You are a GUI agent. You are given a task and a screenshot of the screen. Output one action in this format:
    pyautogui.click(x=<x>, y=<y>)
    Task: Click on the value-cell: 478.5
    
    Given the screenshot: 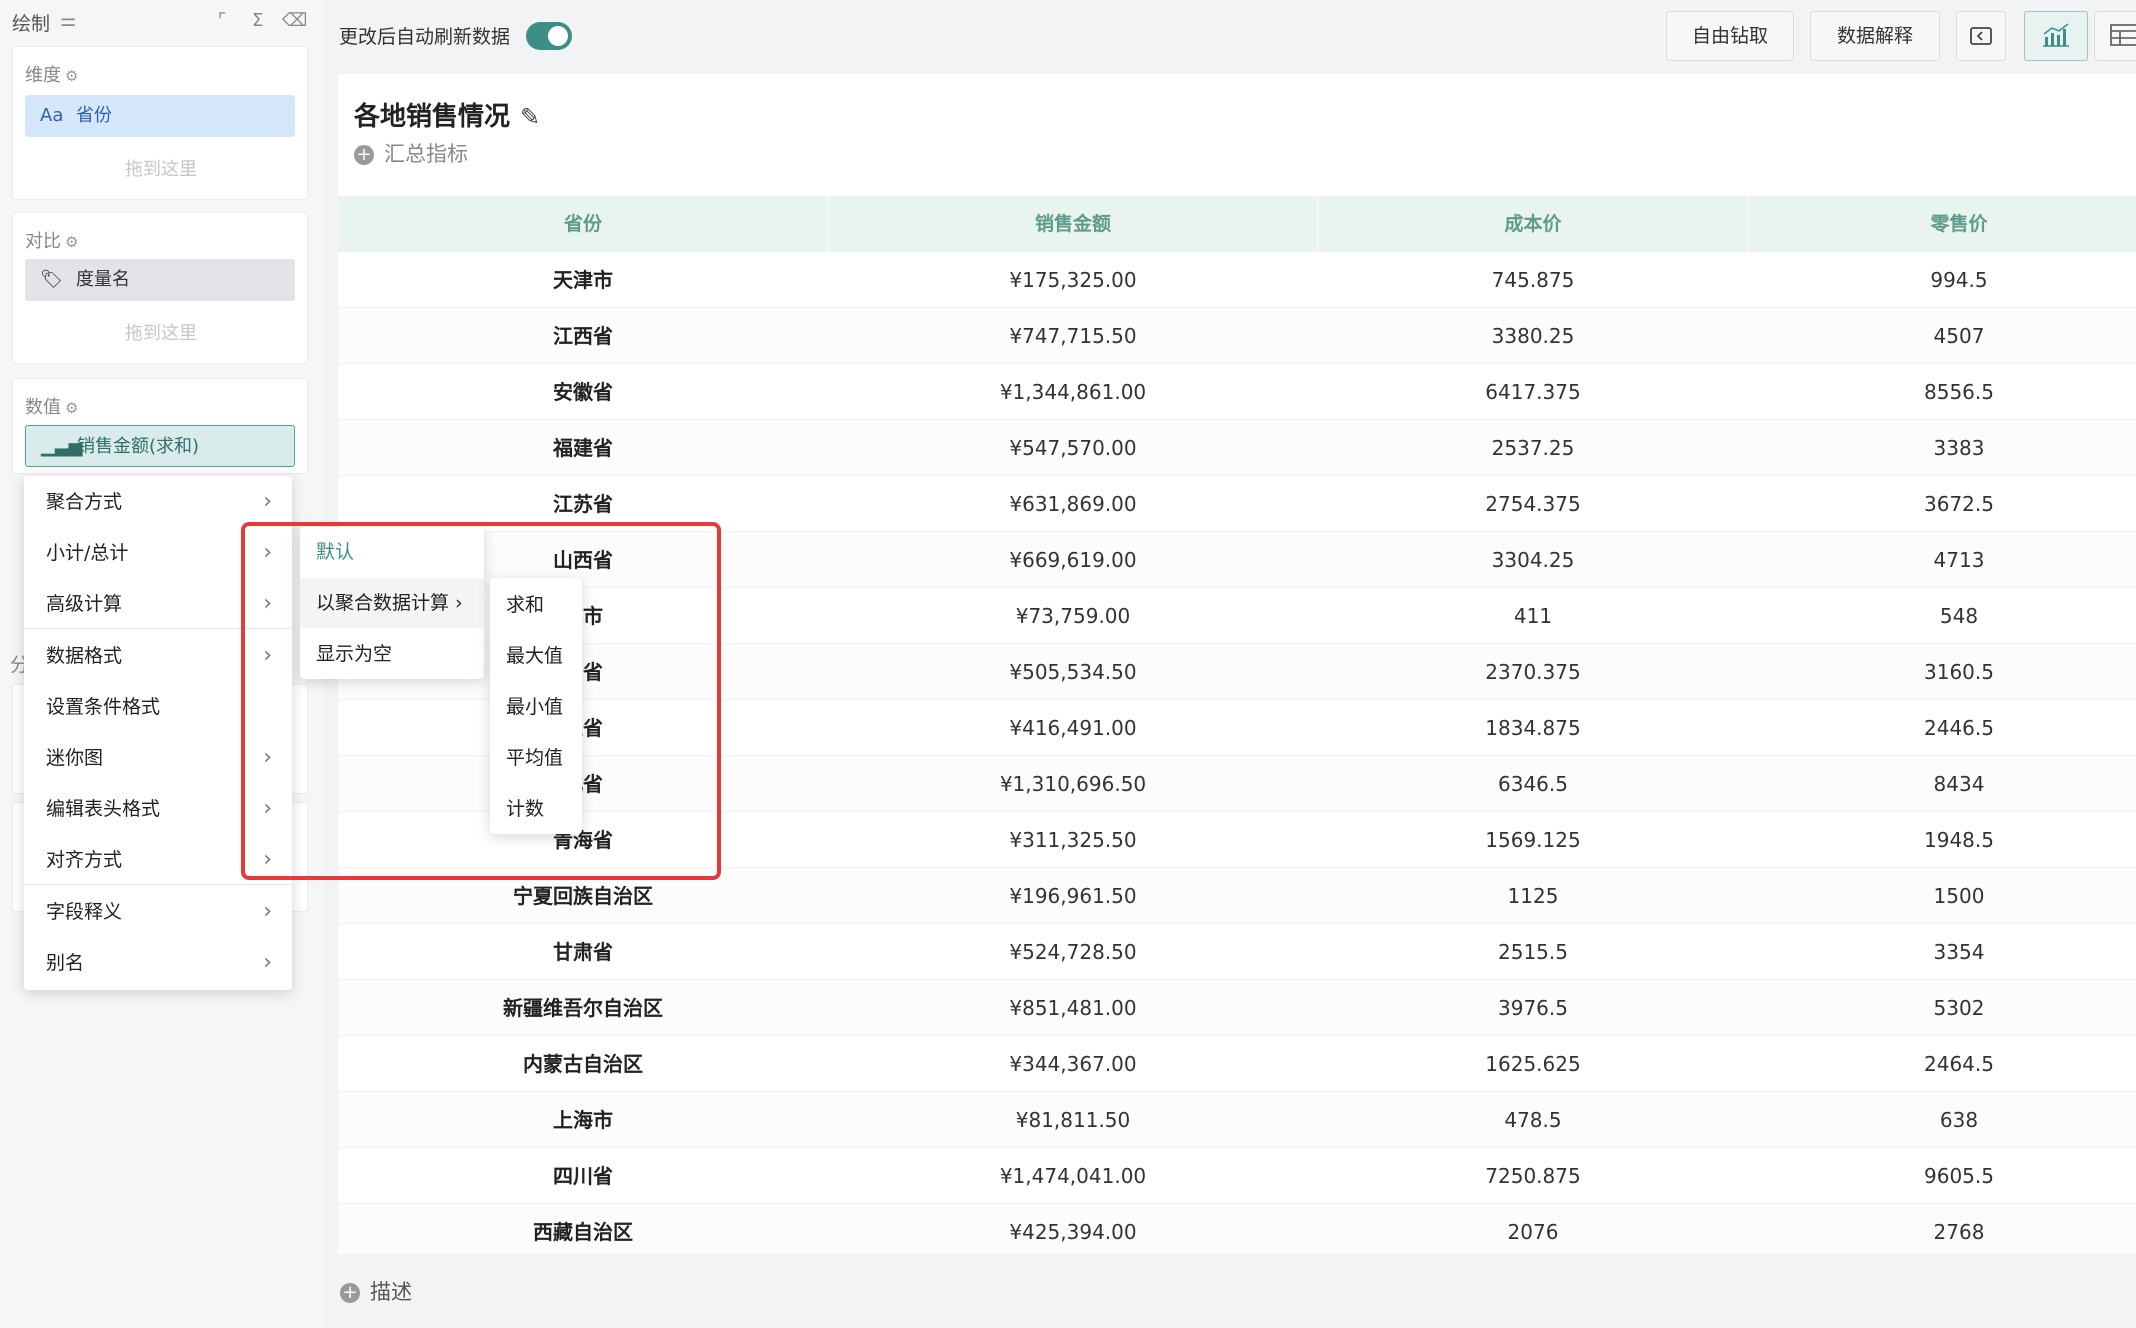 What is the action you would take?
    pyautogui.click(x=1533, y=1120)
    